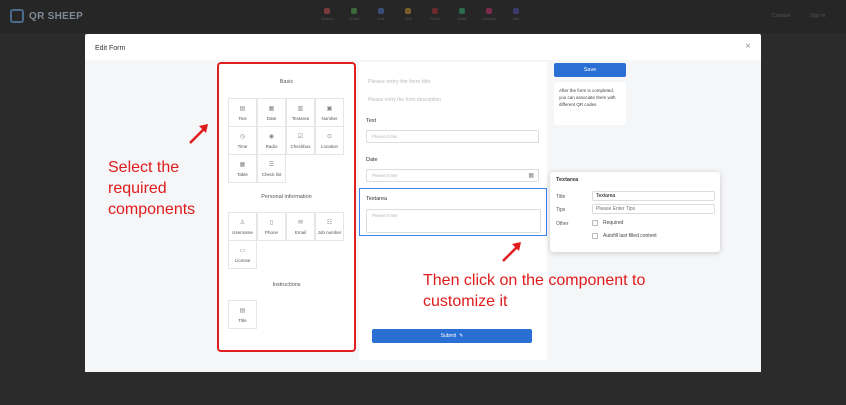 The image size is (846, 405). I want to click on date-icon: ▦, so click(271, 108).